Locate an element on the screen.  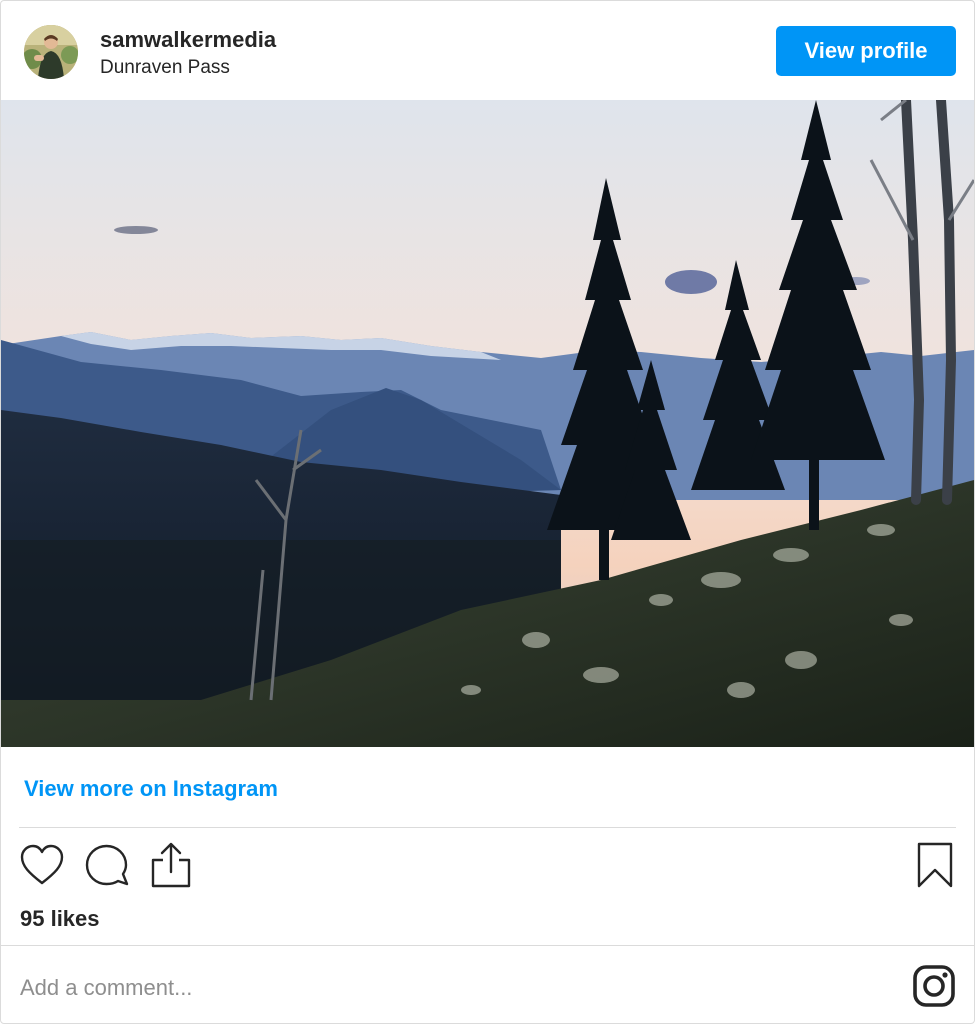
comment-input is located at coordinates (450, 988).